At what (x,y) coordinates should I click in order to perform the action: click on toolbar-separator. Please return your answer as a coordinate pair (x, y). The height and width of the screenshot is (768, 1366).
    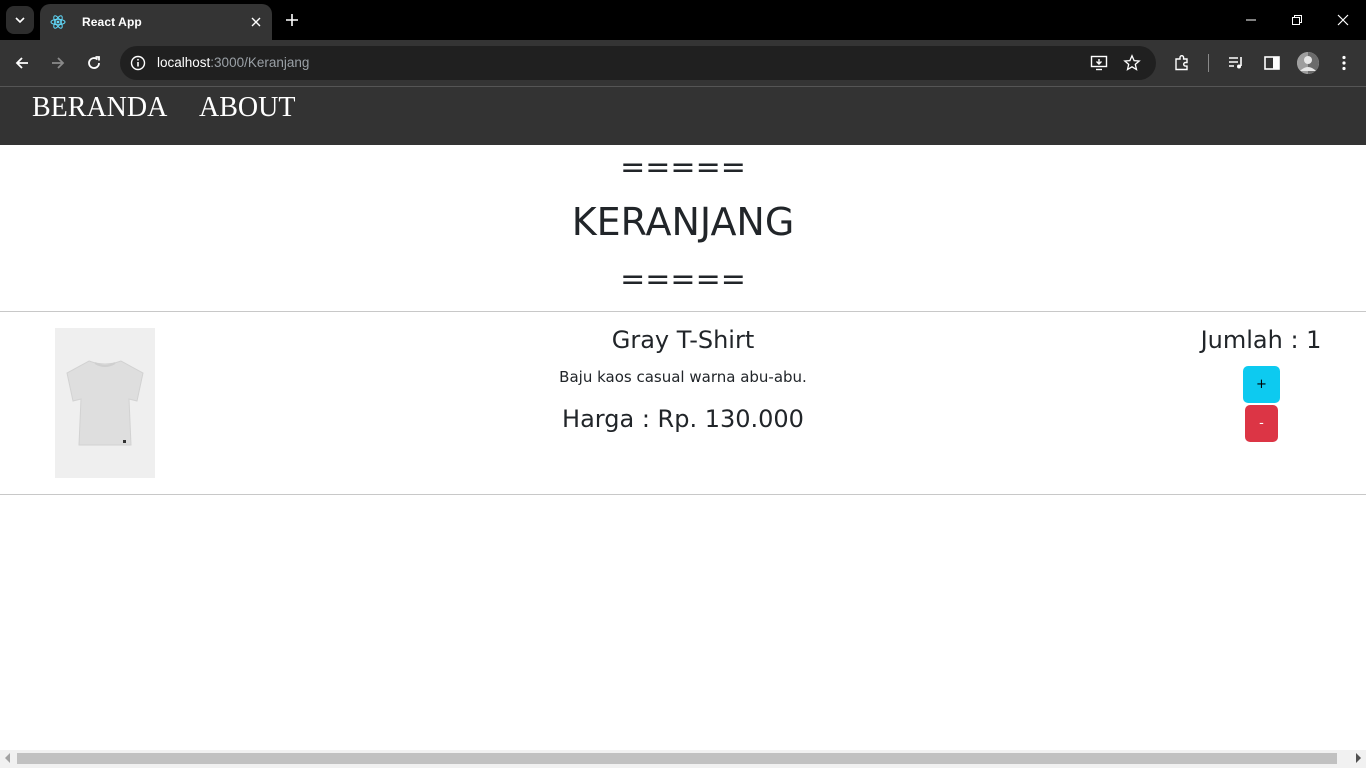
    Looking at the image, I should click on (1208, 63).